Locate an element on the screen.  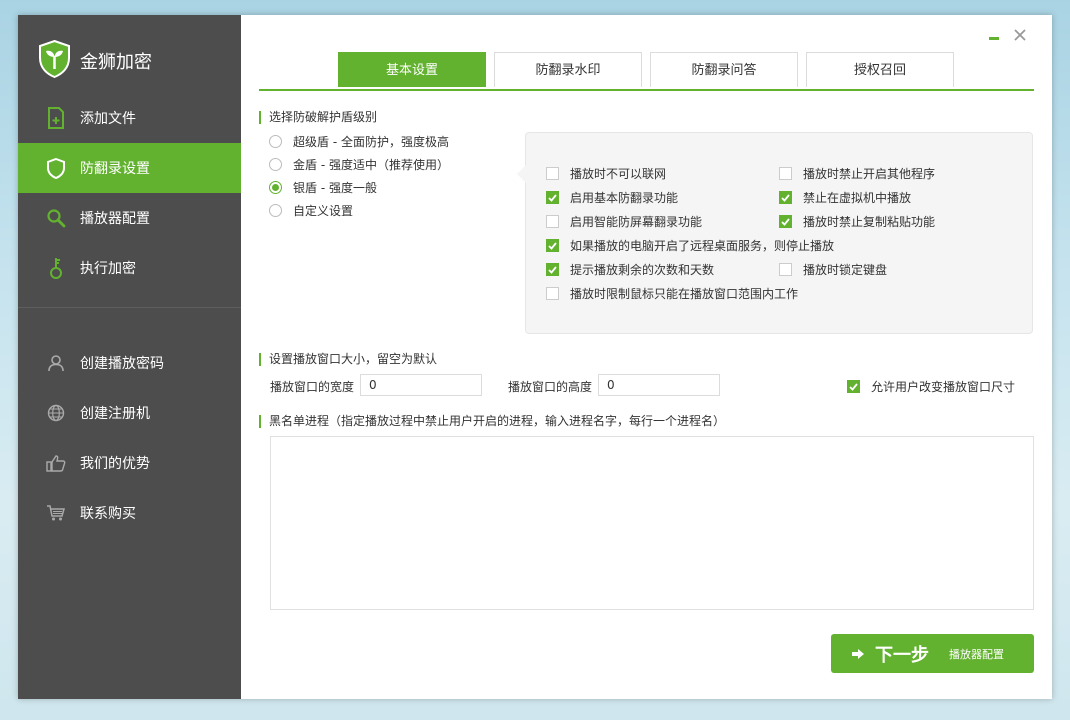
checkbox-label: 播放时锁定键盘 is located at coordinates (845, 270).